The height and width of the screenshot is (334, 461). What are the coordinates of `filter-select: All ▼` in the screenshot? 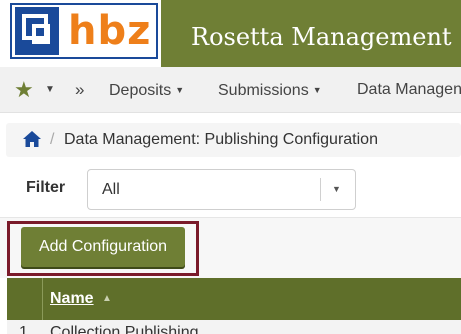 It's located at (221, 189).